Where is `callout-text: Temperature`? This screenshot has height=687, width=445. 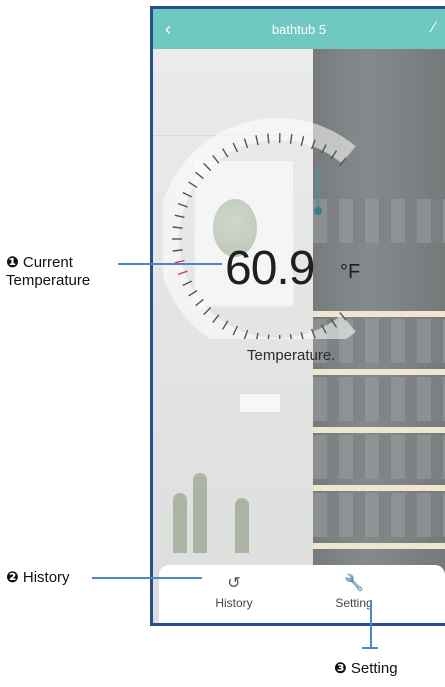 callout-text: Temperature is located at coordinates (48, 280).